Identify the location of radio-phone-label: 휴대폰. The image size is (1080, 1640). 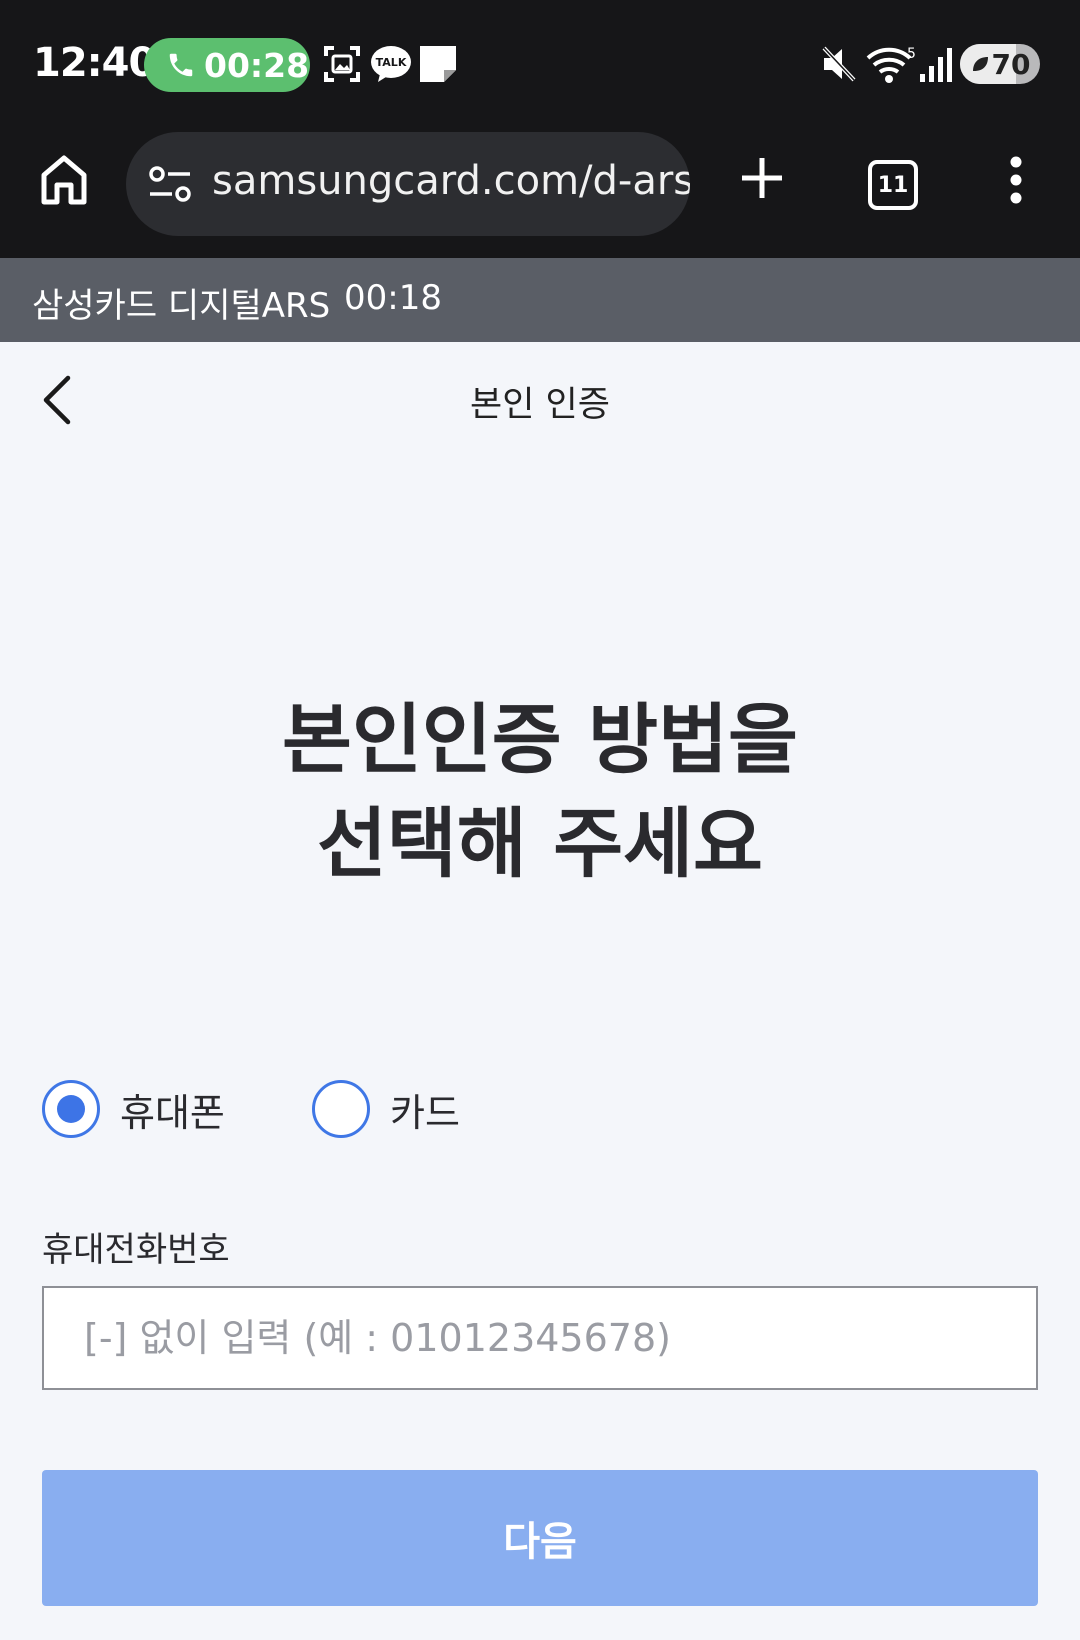
(172, 1109).